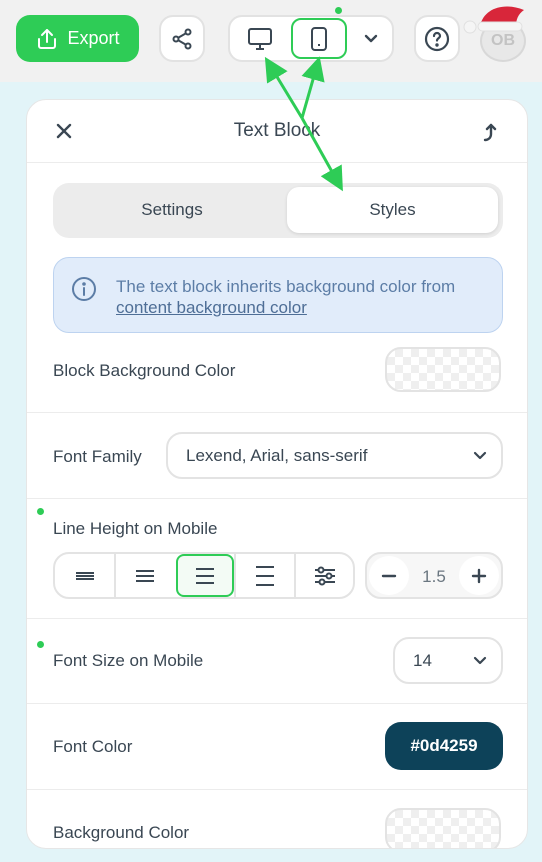 The height and width of the screenshot is (862, 542). Describe the element at coordinates (93, 38) in the screenshot. I see `export-label: Export` at that location.